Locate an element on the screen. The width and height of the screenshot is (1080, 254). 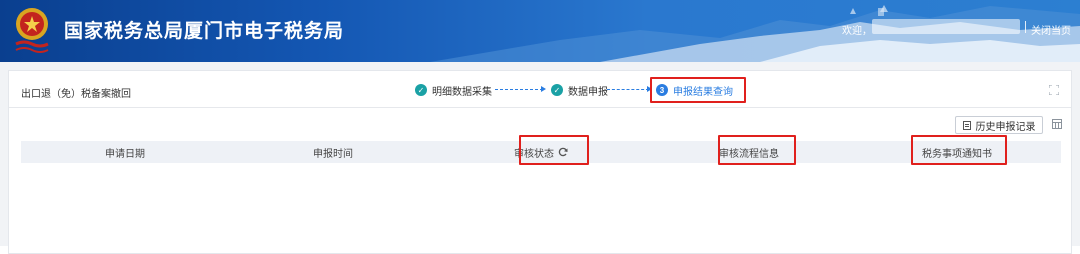
result-table-header: 申请日期 申报时间 审核状态 审核流程信息 税务事项通知书 is located at coordinates (541, 152).